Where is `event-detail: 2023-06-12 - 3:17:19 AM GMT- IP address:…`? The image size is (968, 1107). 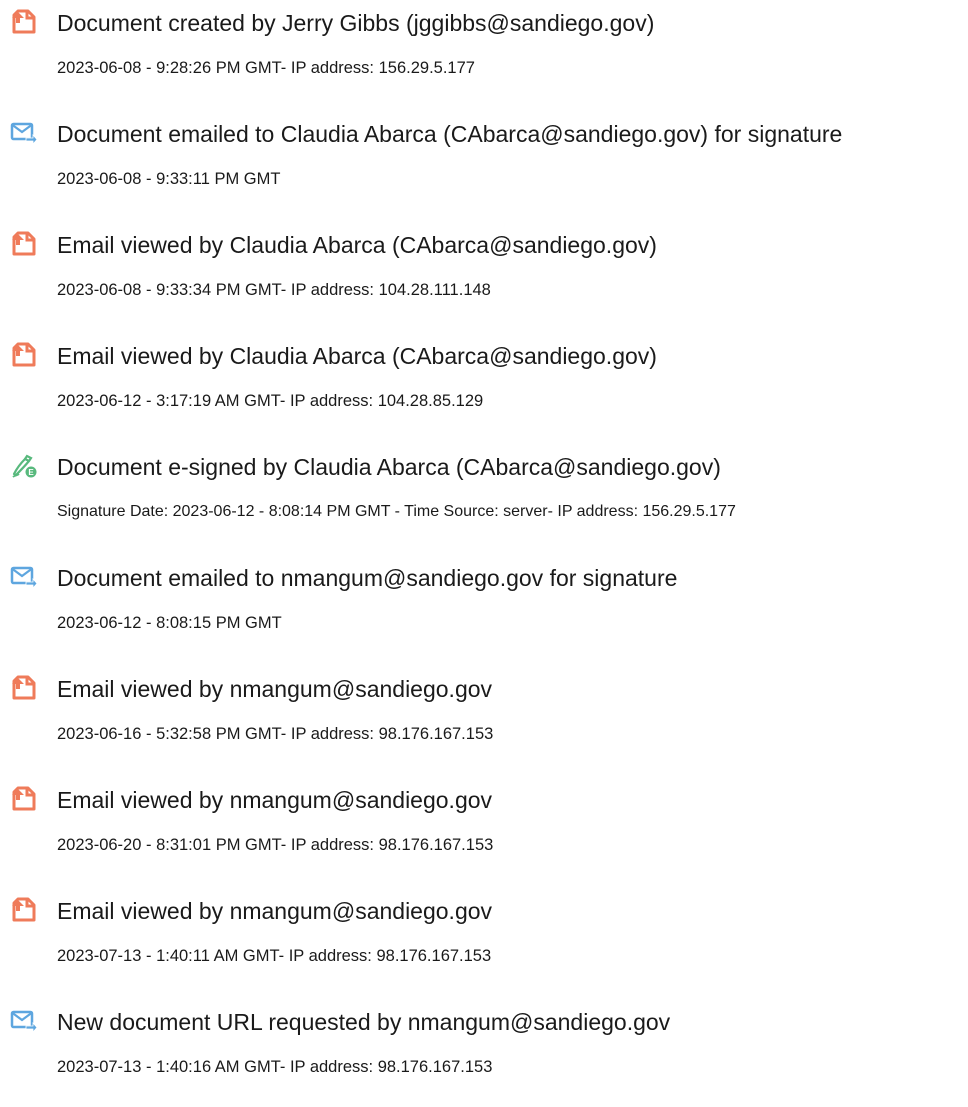 event-detail: 2023-06-12 - 3:17:19 AM GMT- IP address:… is located at coordinates (270, 401).